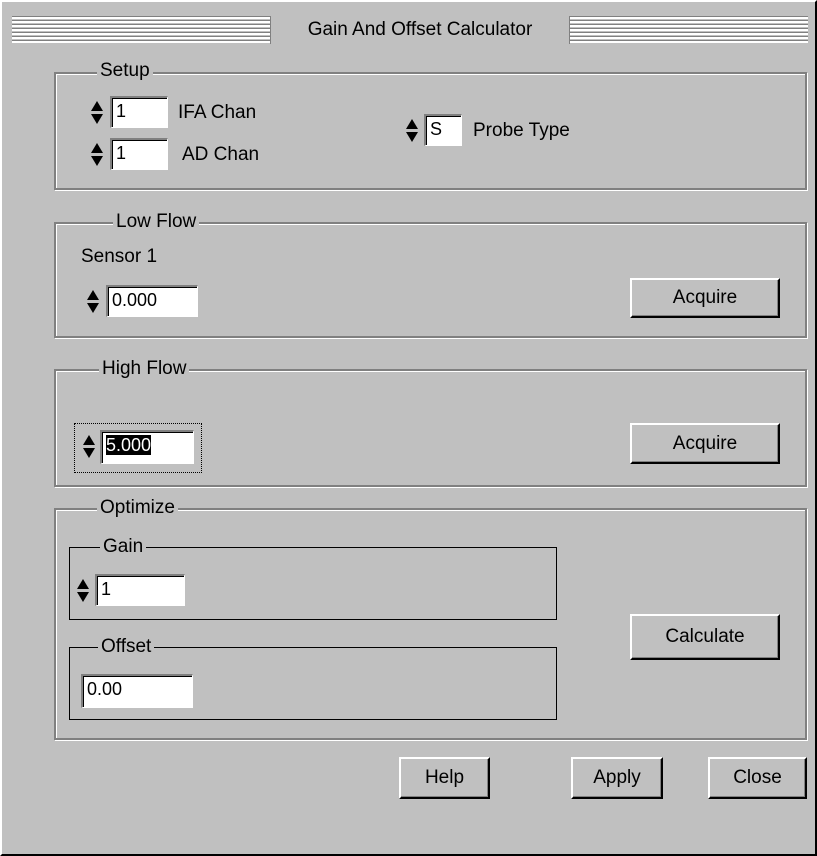 The height and width of the screenshot is (856, 817). Describe the element at coordinates (144, 369) in the screenshot. I see `high-flow-legend: High Flow` at that location.